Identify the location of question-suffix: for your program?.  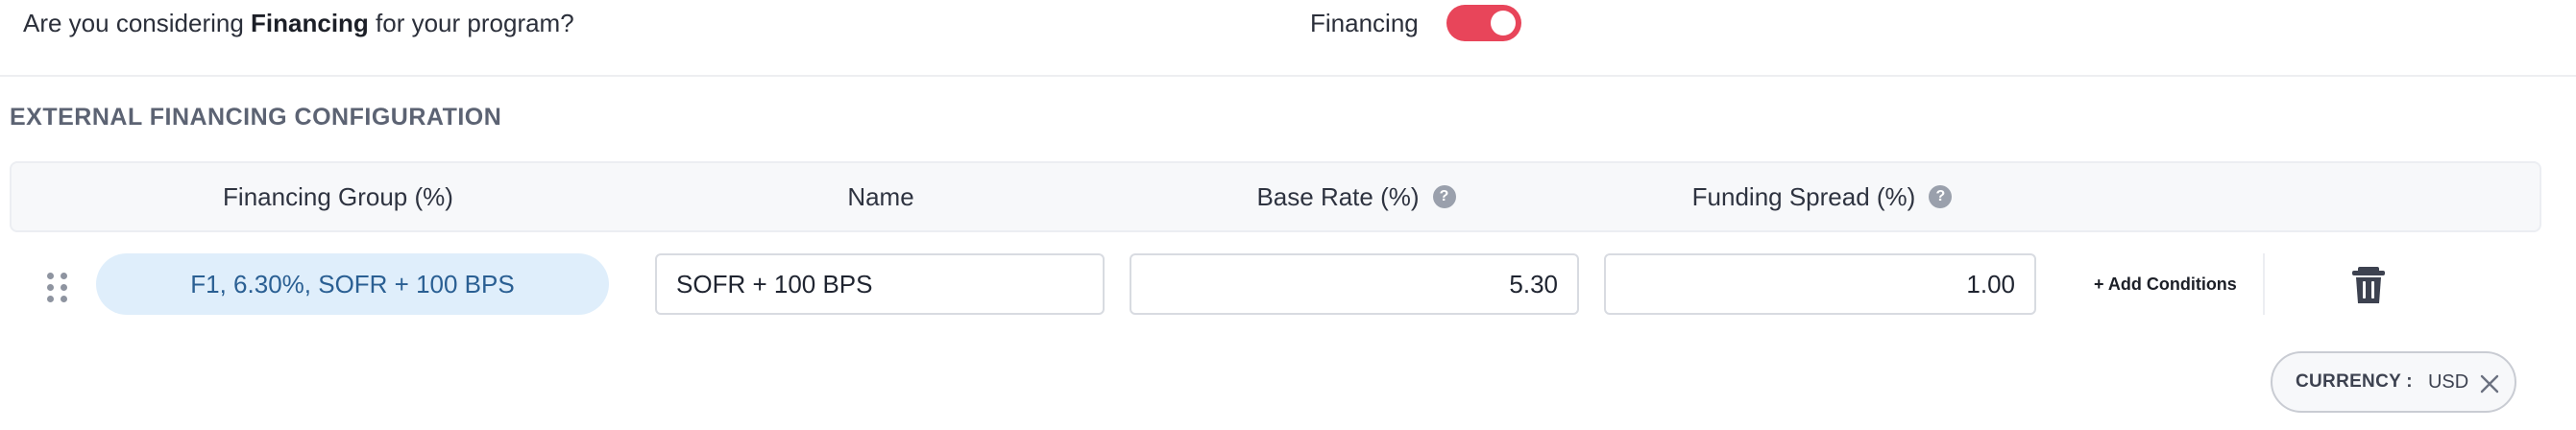
(471, 23).